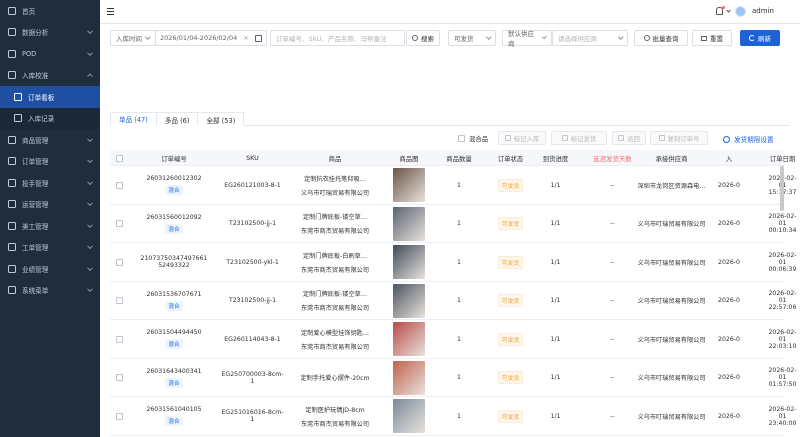  What do you see at coordinates (221, 119) in the screenshot?
I see `tab: 全部 (53)` at bounding box center [221, 119].